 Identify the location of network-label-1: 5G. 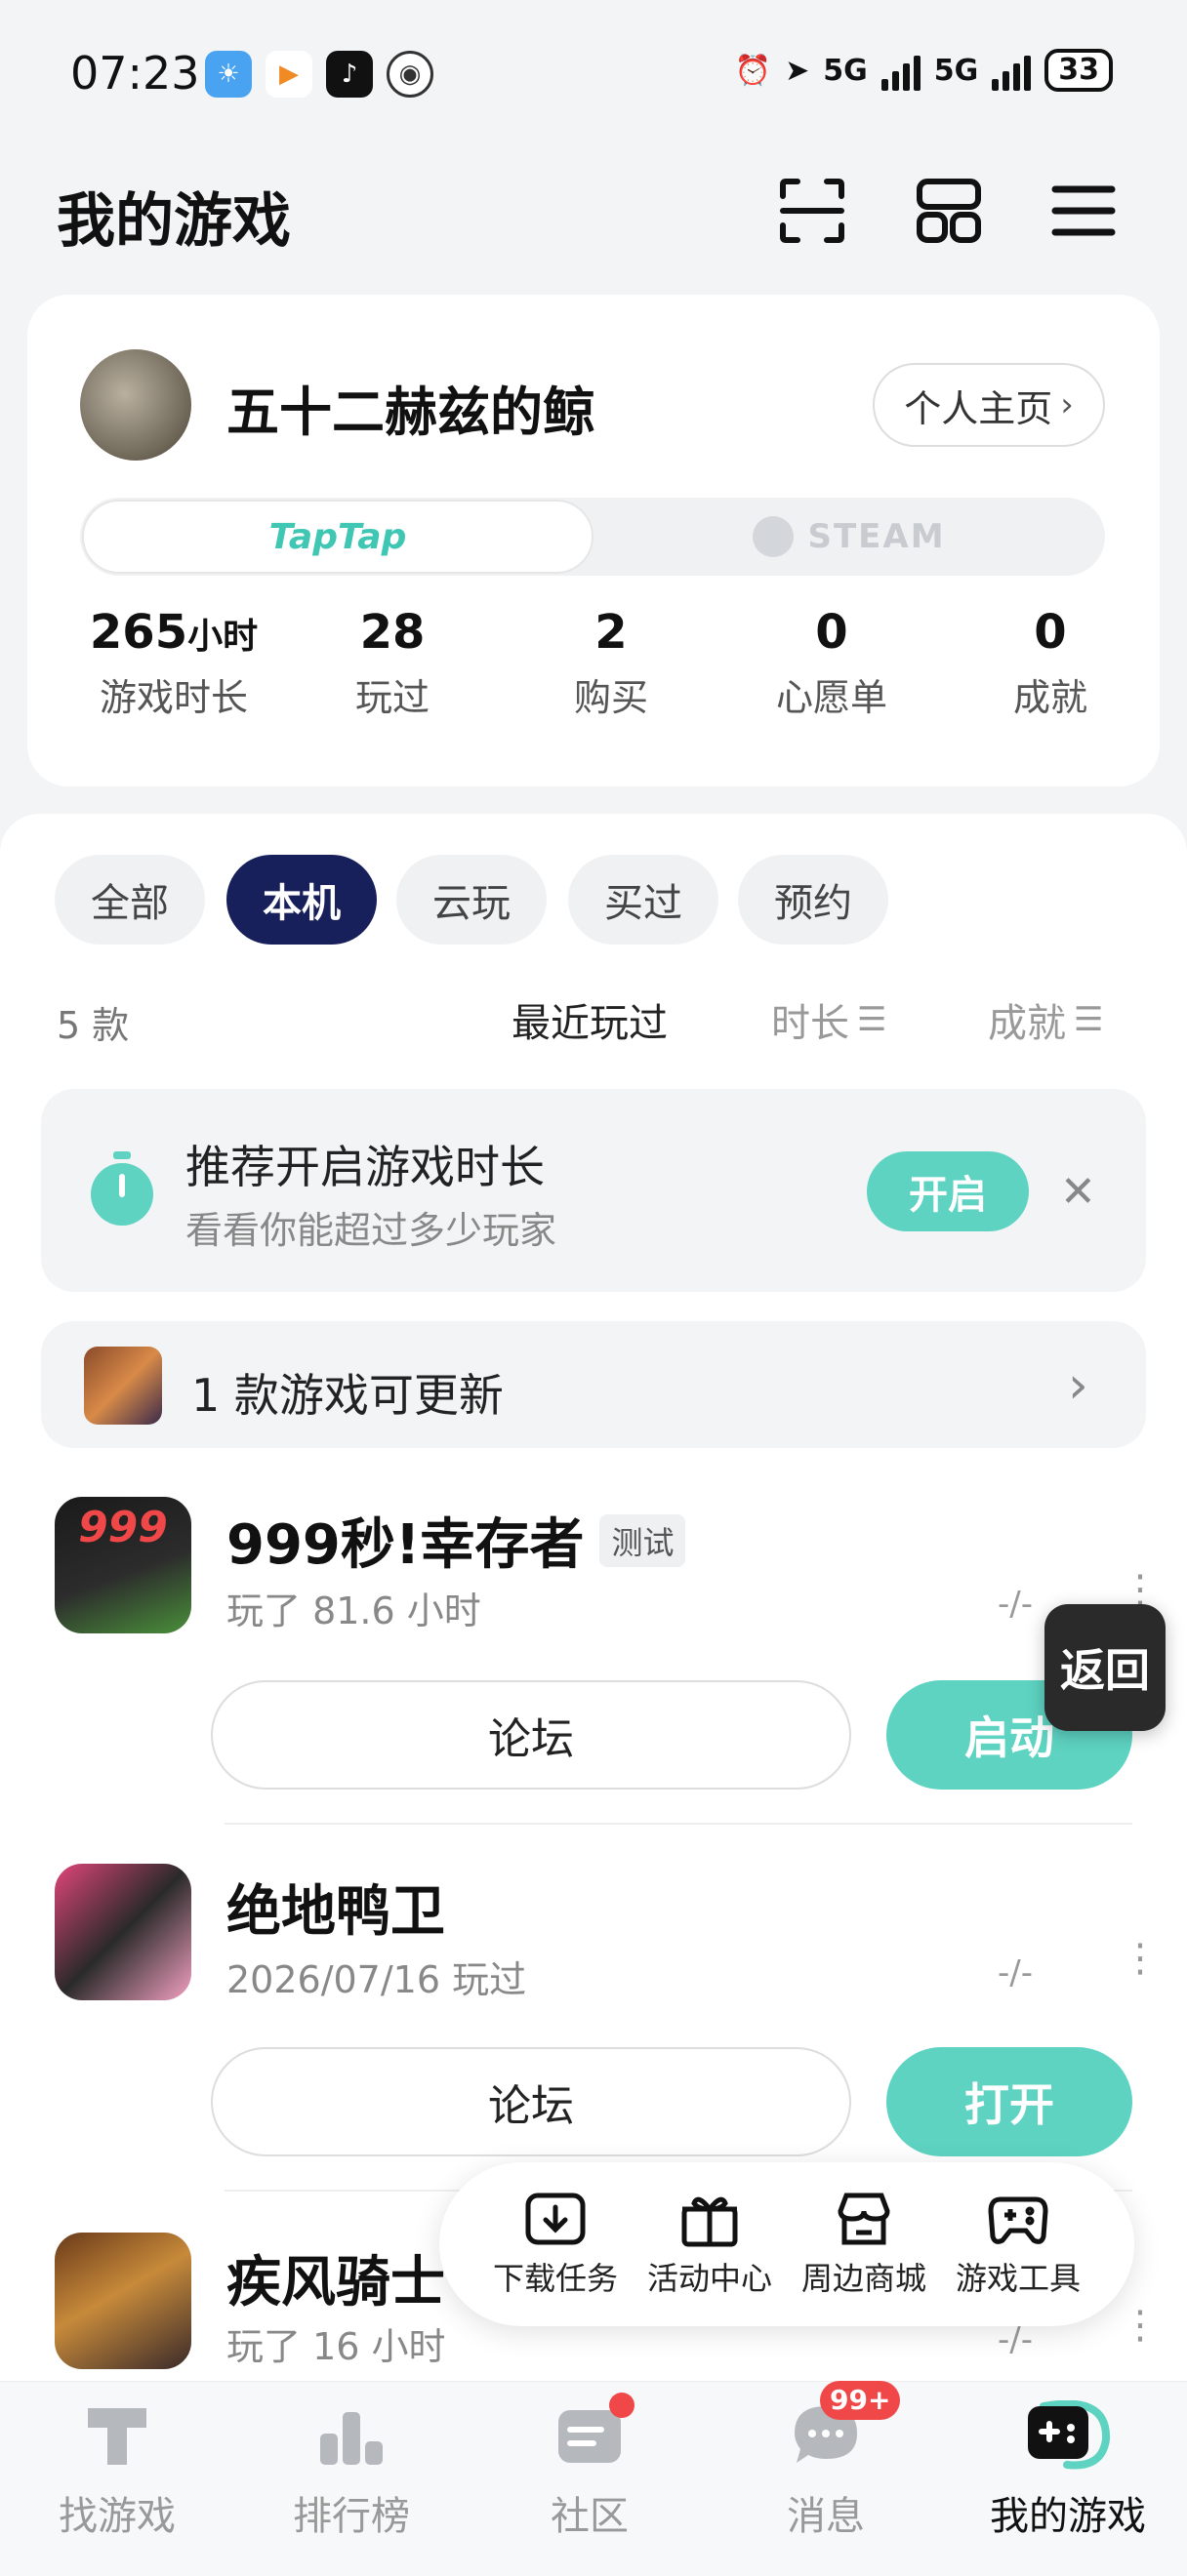
(845, 70).